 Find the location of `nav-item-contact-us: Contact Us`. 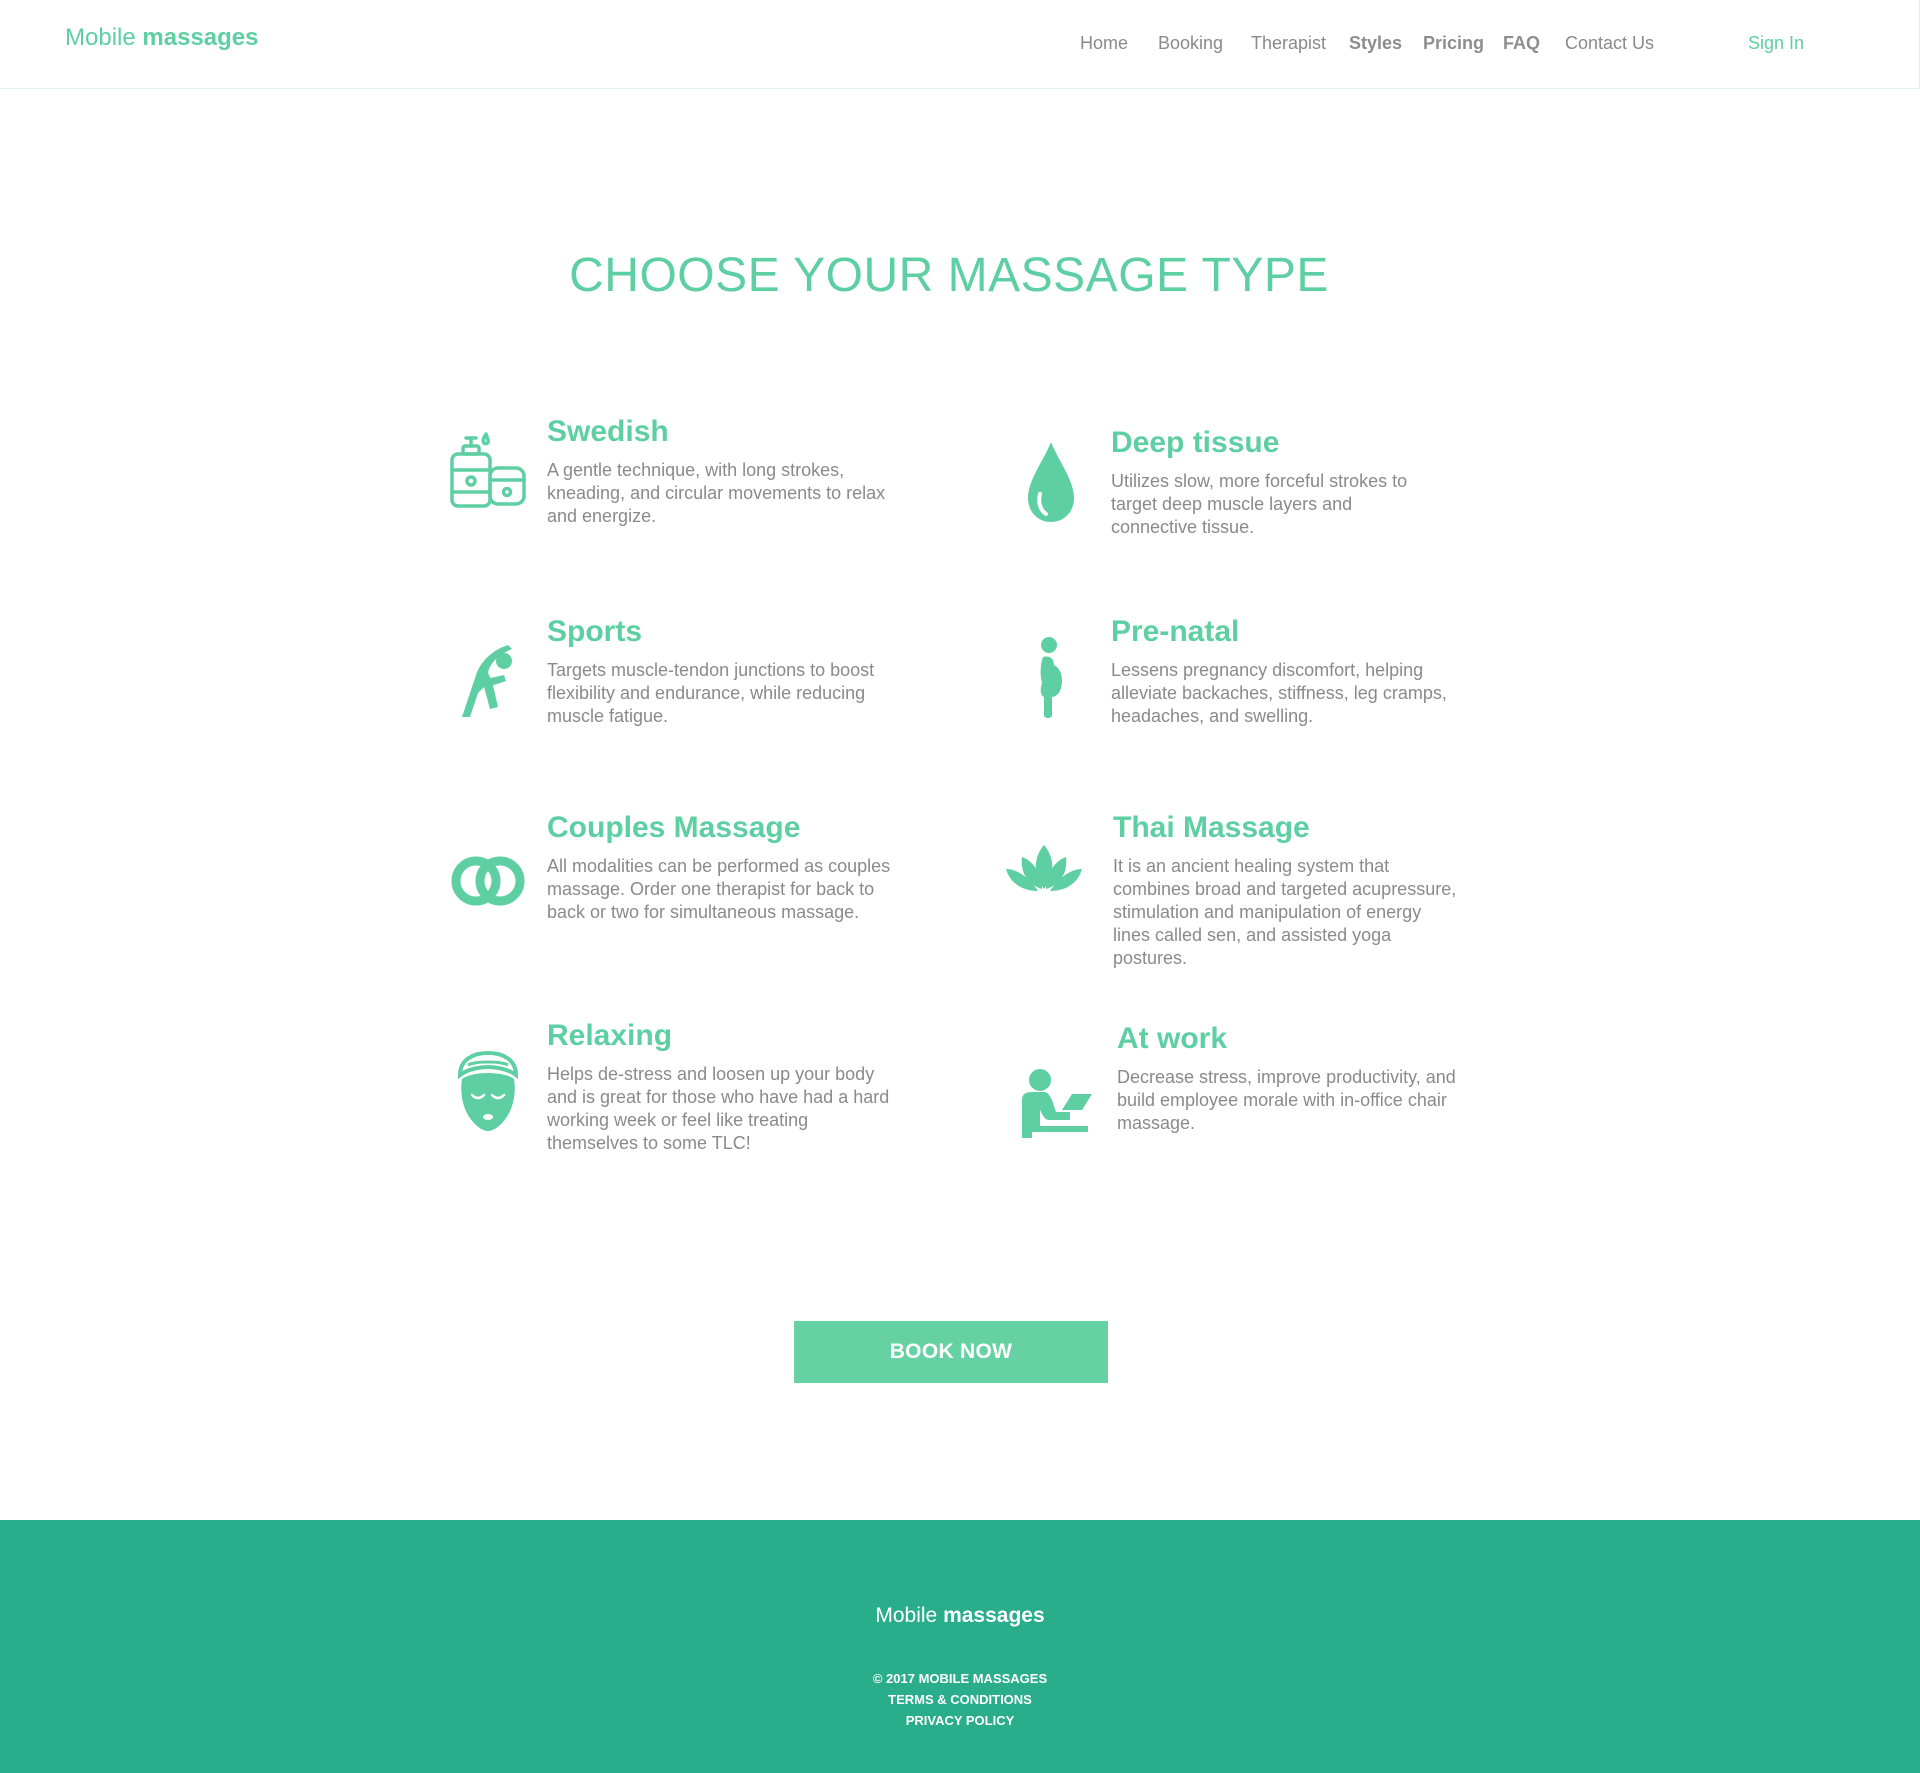

nav-item-contact-us: Contact Us is located at coordinates (1609, 43).